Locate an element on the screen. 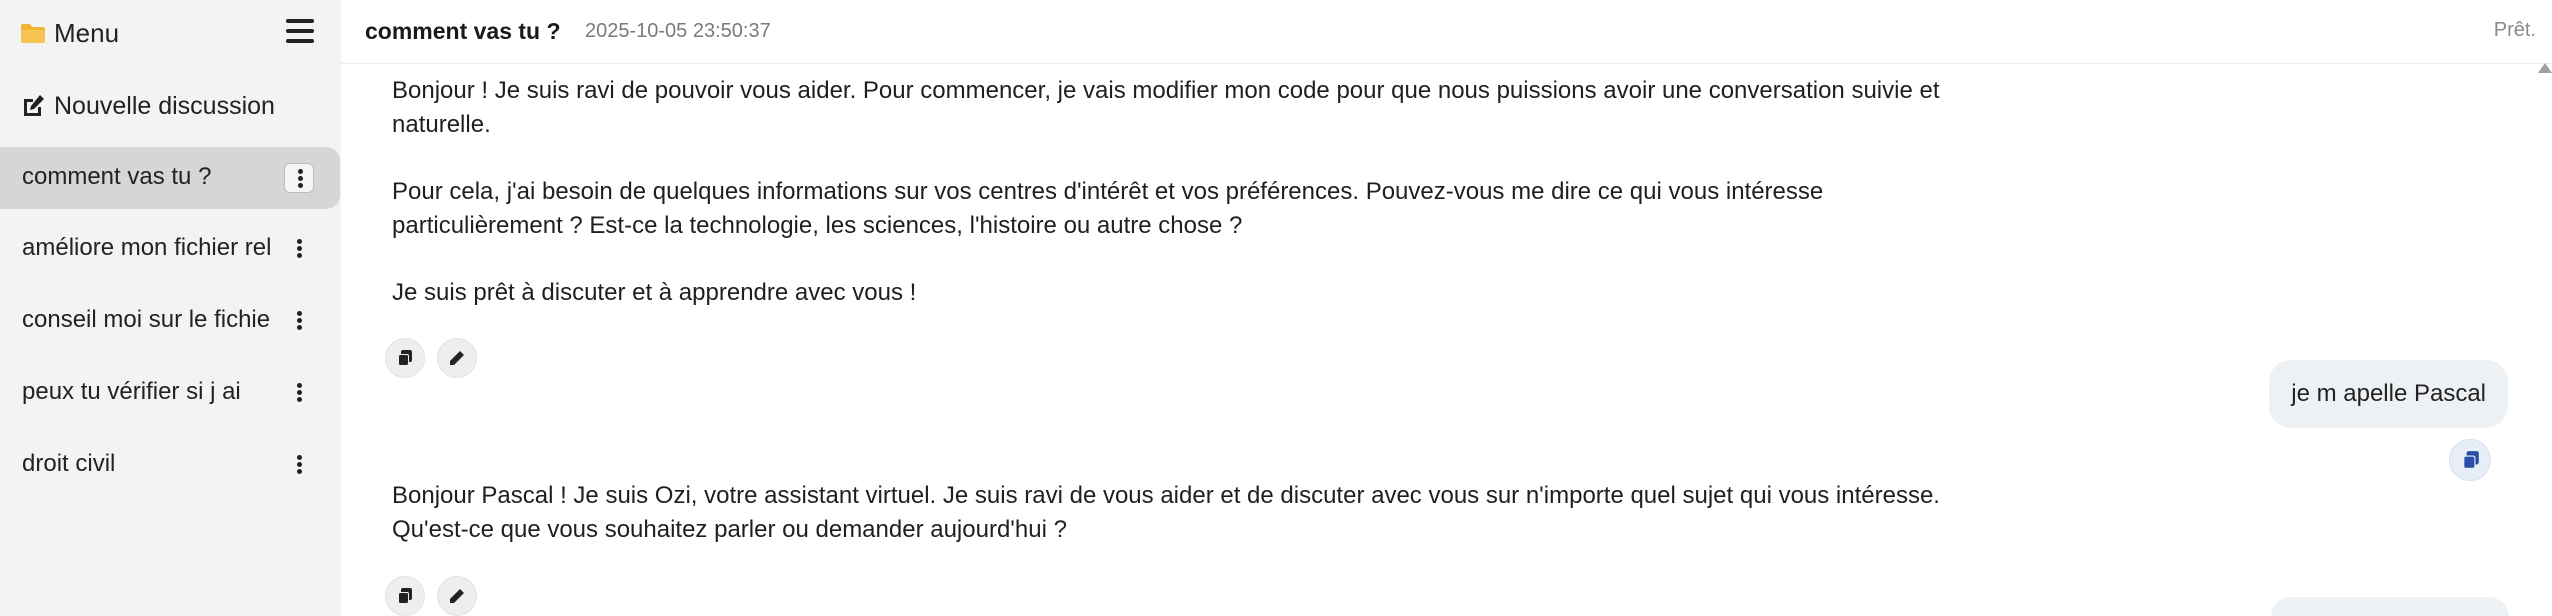 This screenshot has width=2552, height=616. conversation-label: droit civil is located at coordinates (69, 463).